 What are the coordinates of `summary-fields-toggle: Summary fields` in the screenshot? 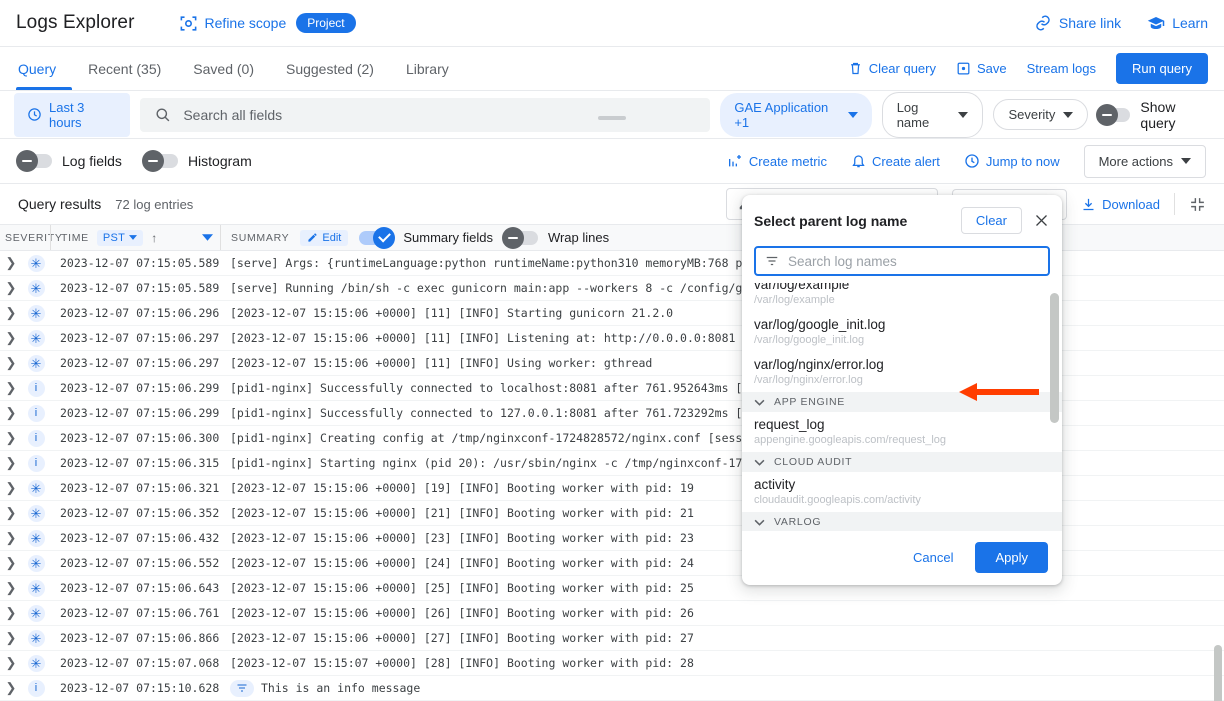 It's located at (426, 237).